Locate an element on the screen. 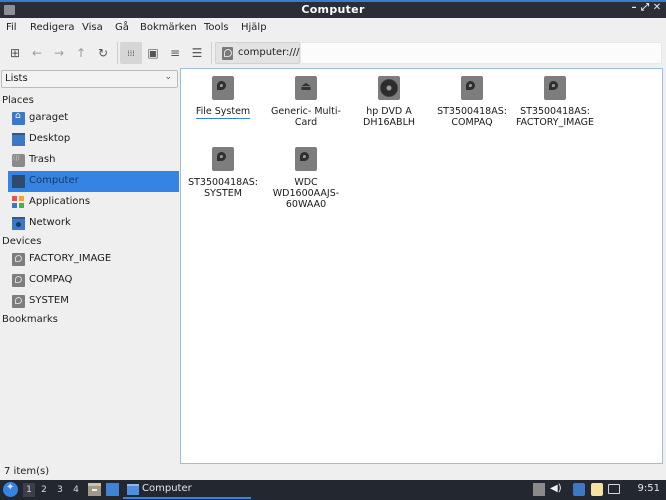  sidebar-item-label: Trash is located at coordinates (42, 159).